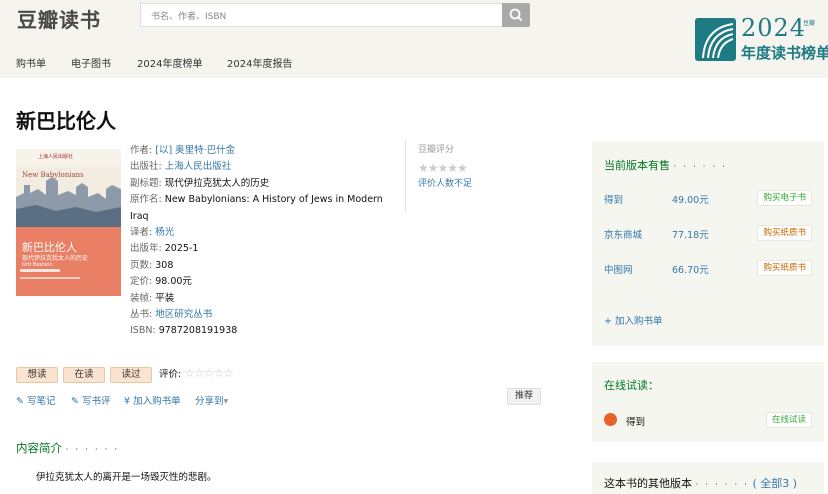 The image size is (828, 494). What do you see at coordinates (788, 420) in the screenshot?
I see `online-trial-button: 在线试读` at bounding box center [788, 420].